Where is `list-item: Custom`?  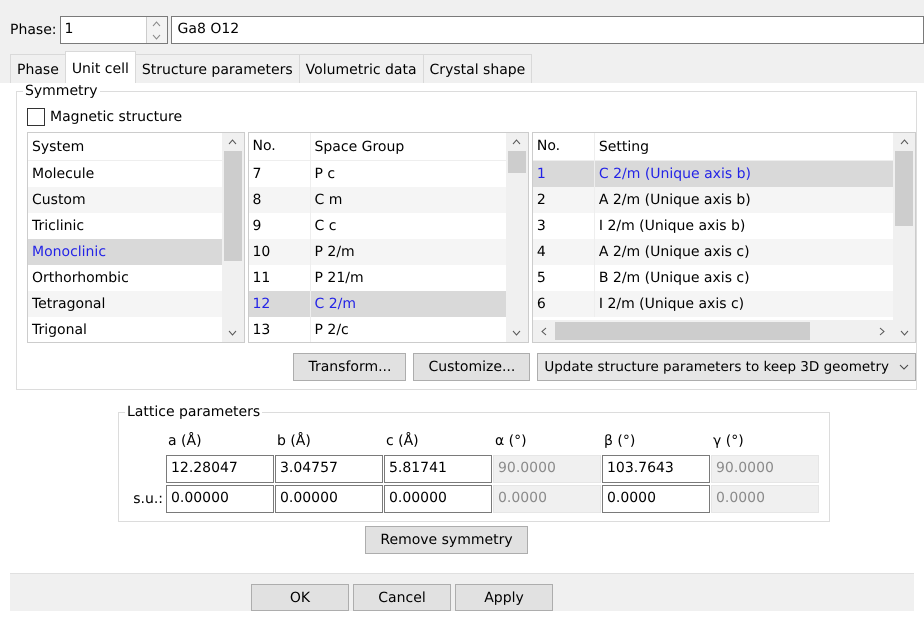
list-item: Custom is located at coordinates (125, 200).